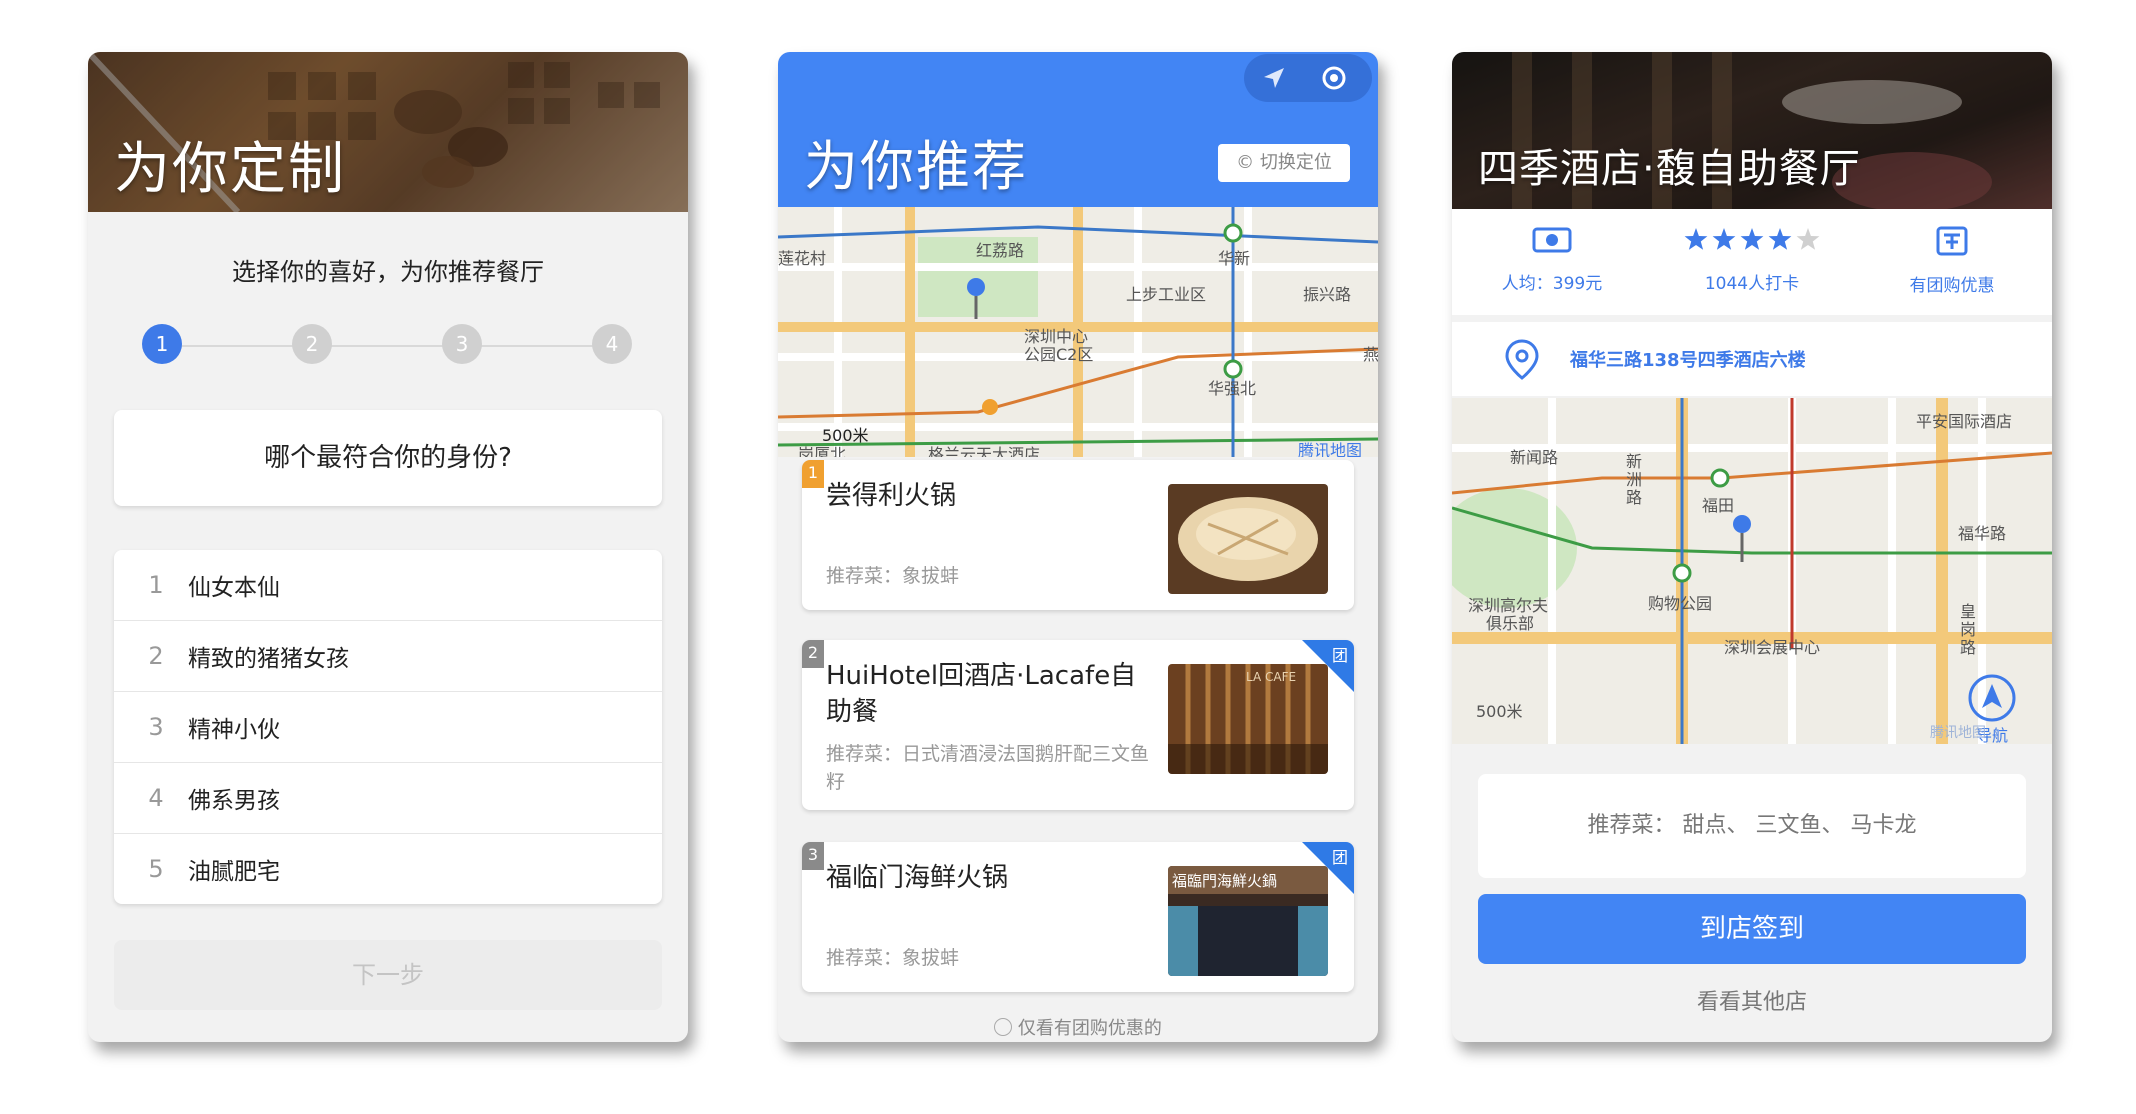 The height and width of the screenshot is (1114, 2136). Describe the element at coordinates (1752, 130) in the screenshot. I see `hero-image-restaurant: 四季酒店·馥自助餐厅` at that location.